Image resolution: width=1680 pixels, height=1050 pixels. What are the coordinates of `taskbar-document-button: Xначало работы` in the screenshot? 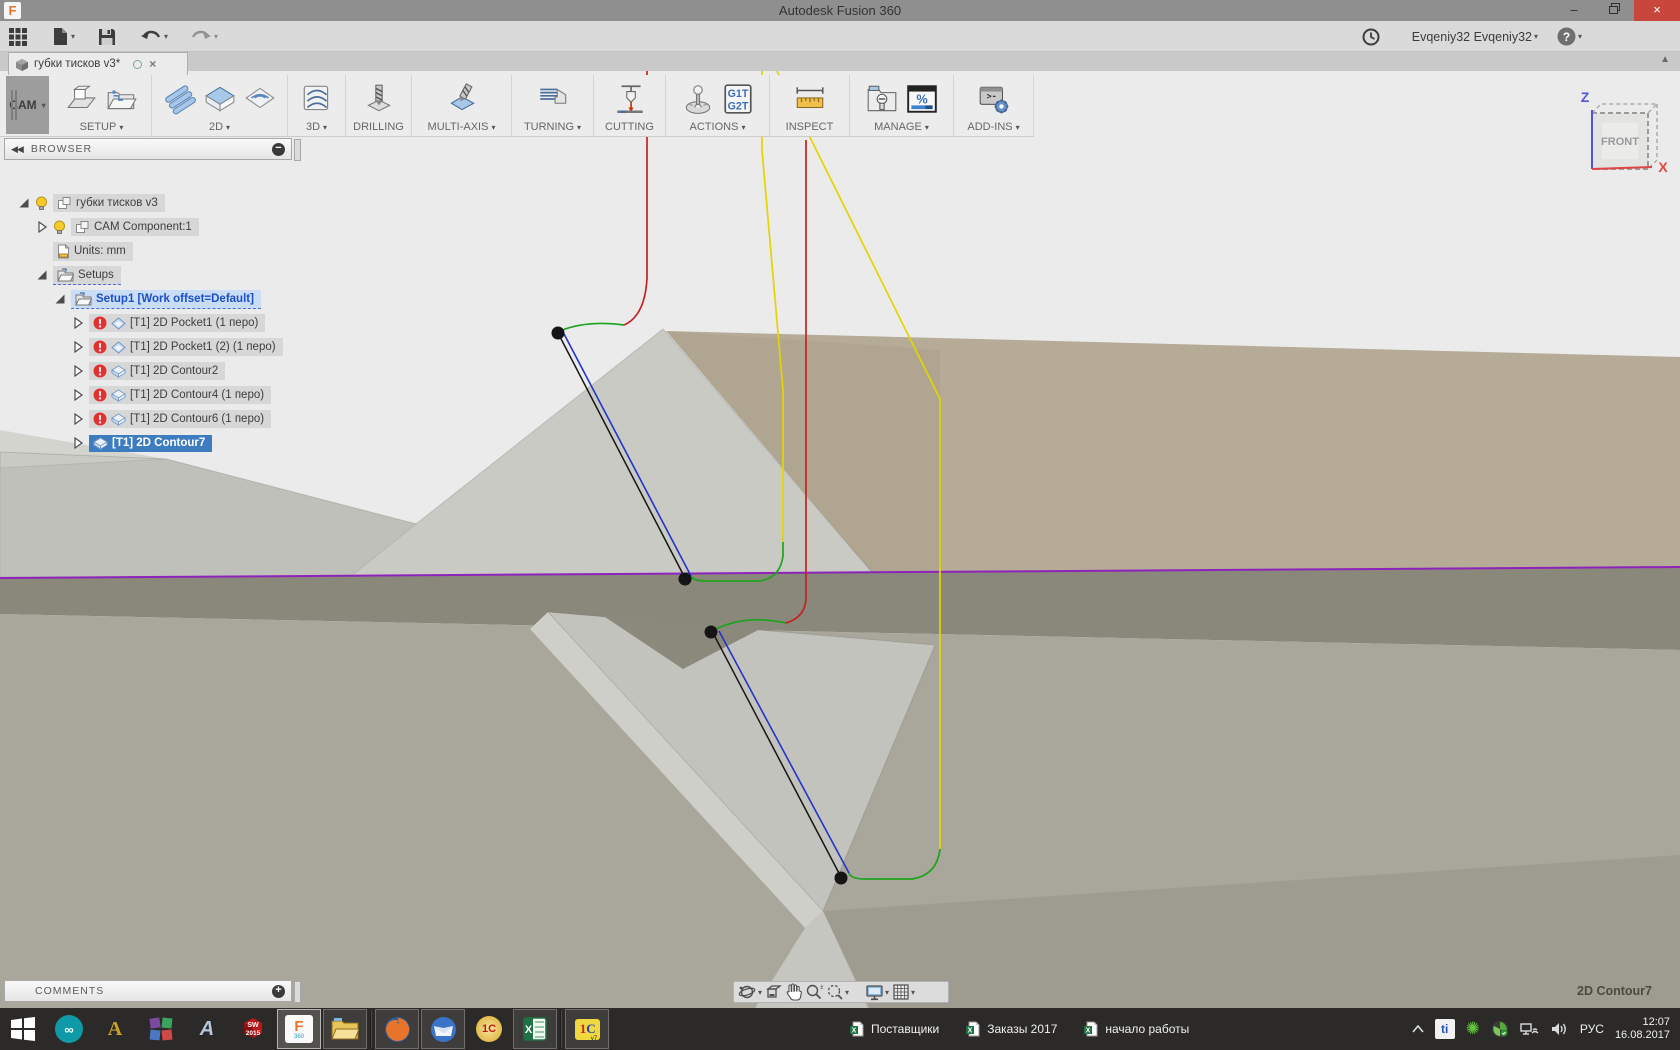 It's located at (1136, 1029).